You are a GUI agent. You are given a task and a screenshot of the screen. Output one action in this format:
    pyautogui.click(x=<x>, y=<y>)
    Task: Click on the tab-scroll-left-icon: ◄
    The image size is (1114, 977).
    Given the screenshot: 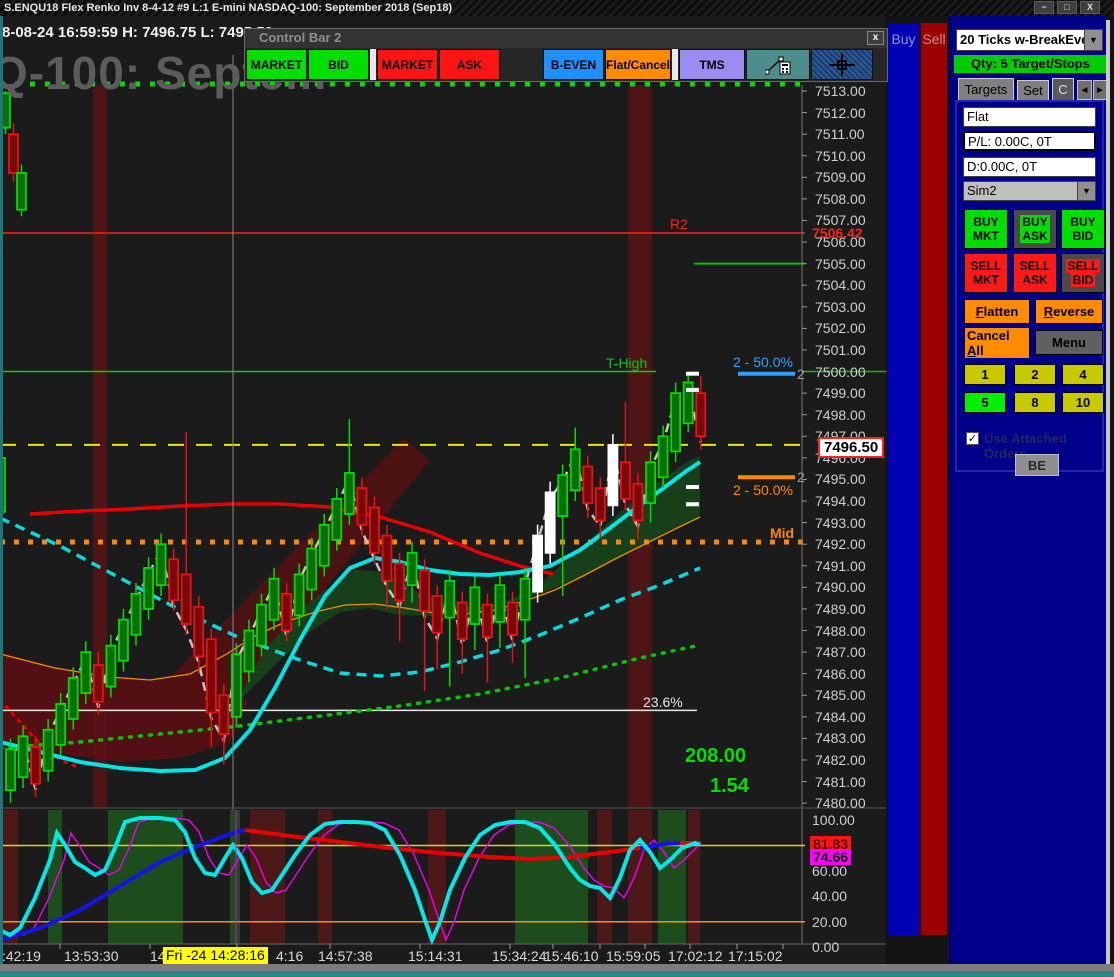 What is the action you would take?
    pyautogui.click(x=1084, y=90)
    